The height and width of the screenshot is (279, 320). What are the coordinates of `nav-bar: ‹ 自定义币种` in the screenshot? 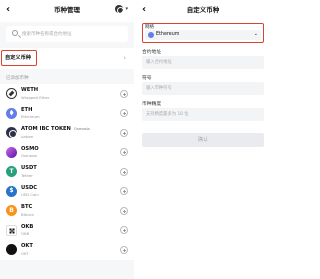 It's located at (203, 11).